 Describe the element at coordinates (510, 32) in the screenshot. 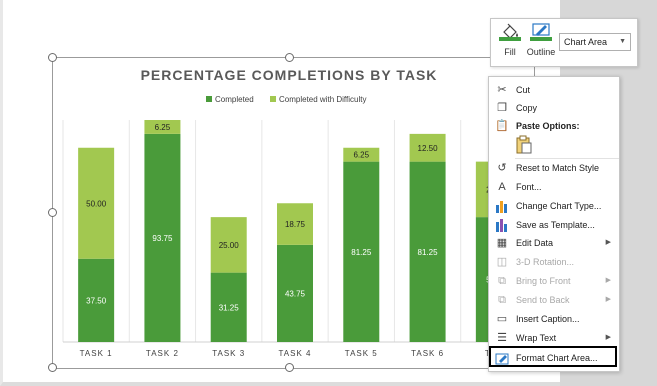

I see `paint-bucket-icon` at that location.